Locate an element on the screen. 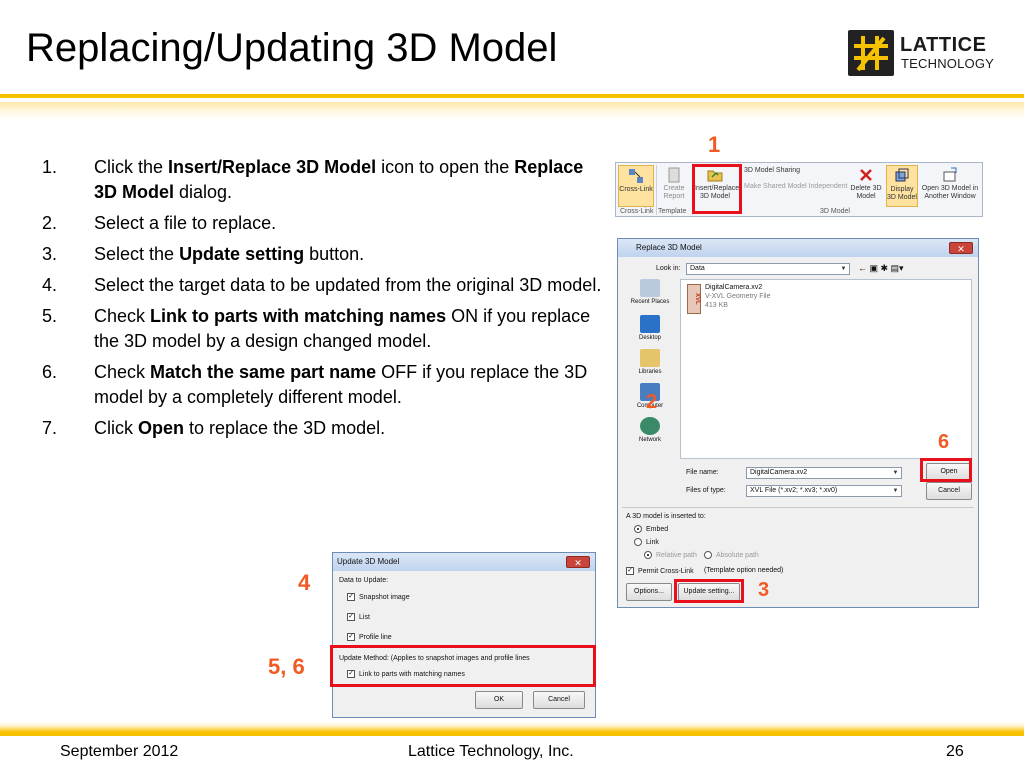  network-icon is located at coordinates (650, 426).